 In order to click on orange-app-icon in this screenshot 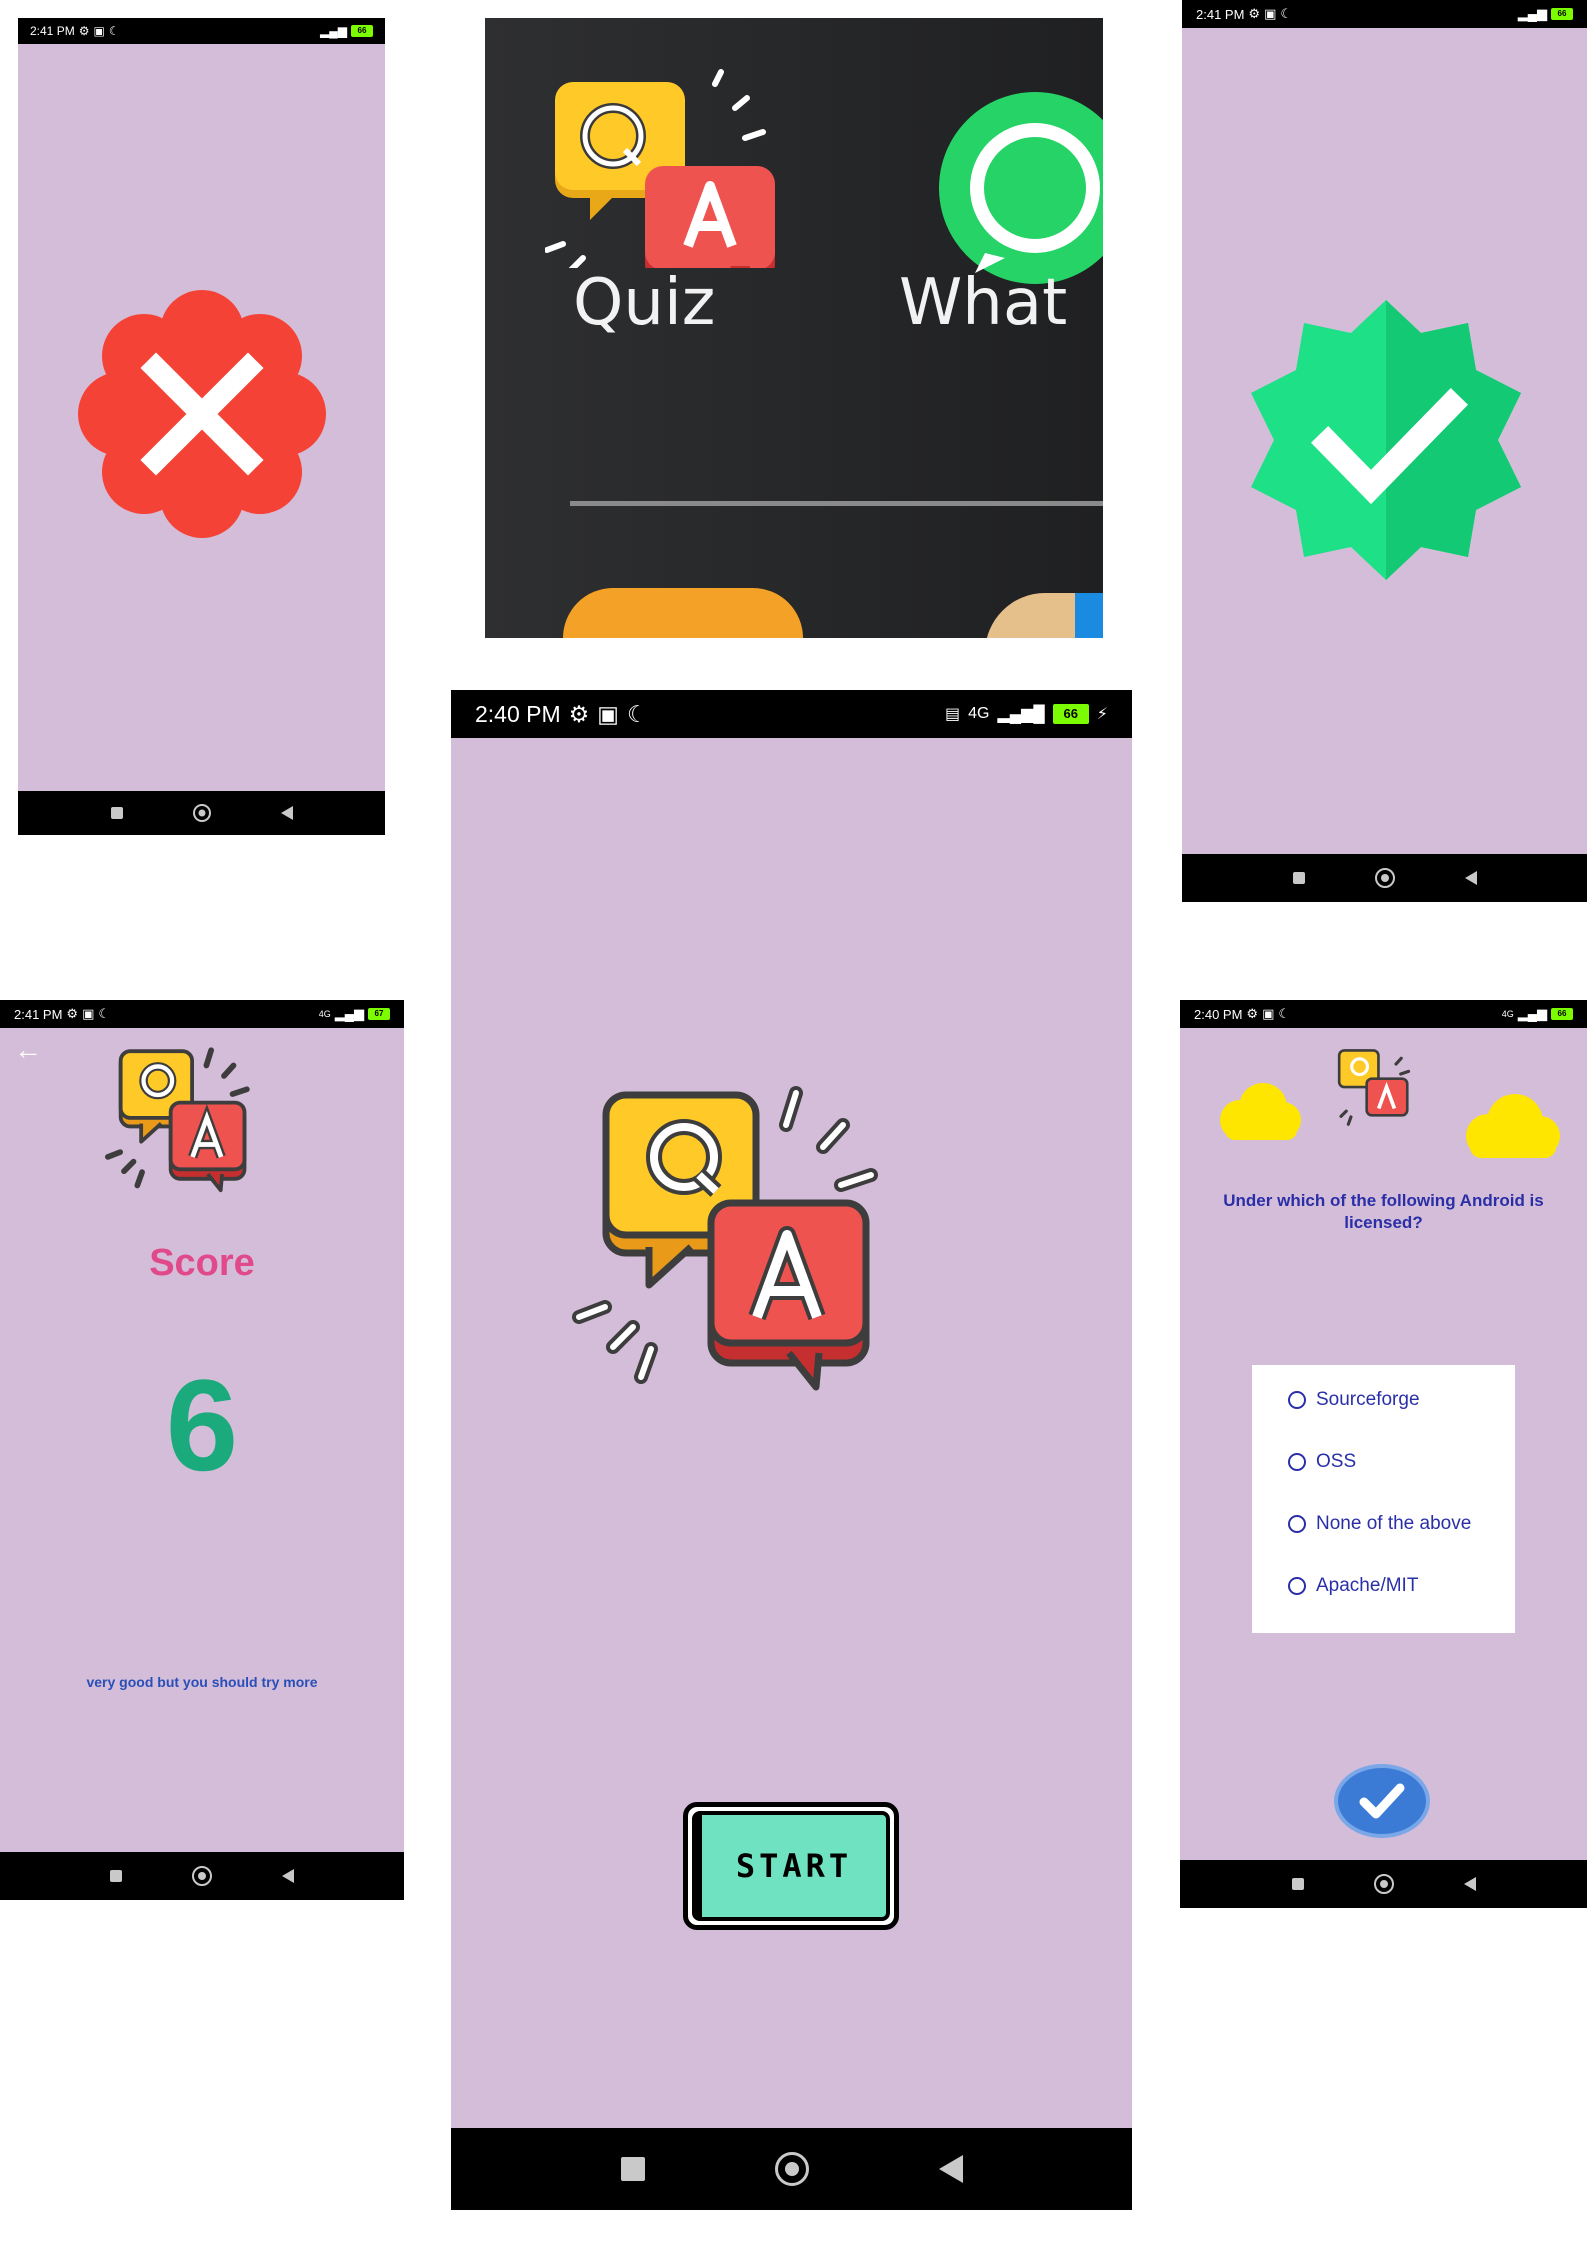, I will do `click(683, 613)`.